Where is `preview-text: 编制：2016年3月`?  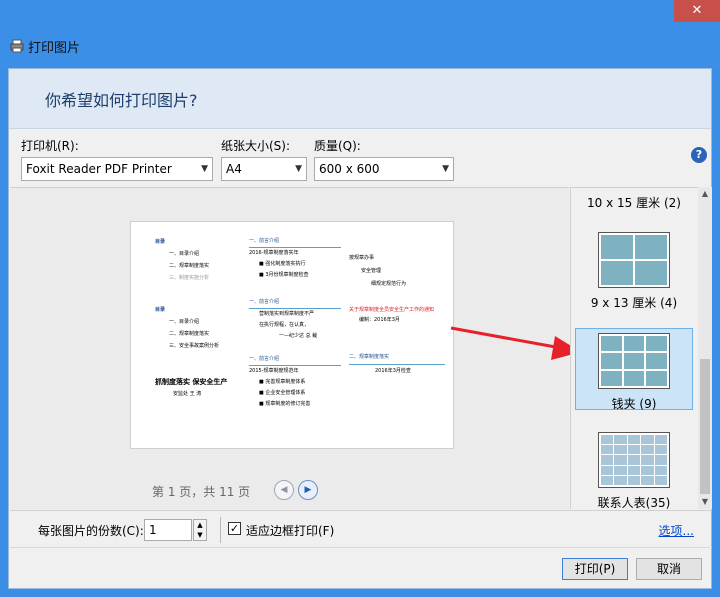
preview-text: 编制：2016年3月 is located at coordinates (379, 320).